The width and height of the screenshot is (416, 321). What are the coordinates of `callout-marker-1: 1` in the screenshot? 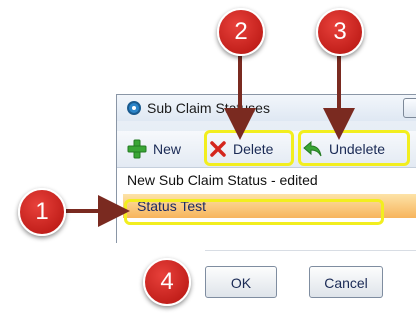 It's located at (42, 212).